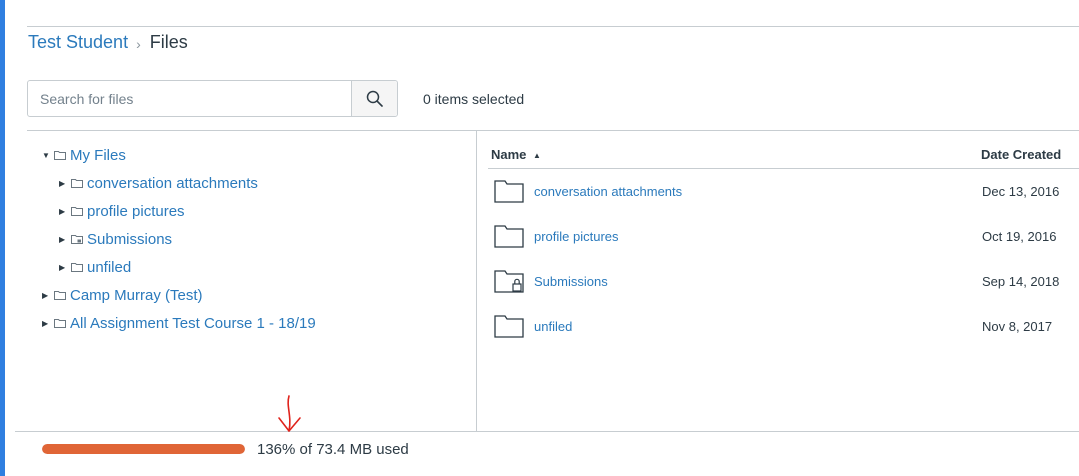 This screenshot has height=476, width=1079. What do you see at coordinates (78, 42) in the screenshot?
I see `breadcrumb-link-test-student: Test Student` at bounding box center [78, 42].